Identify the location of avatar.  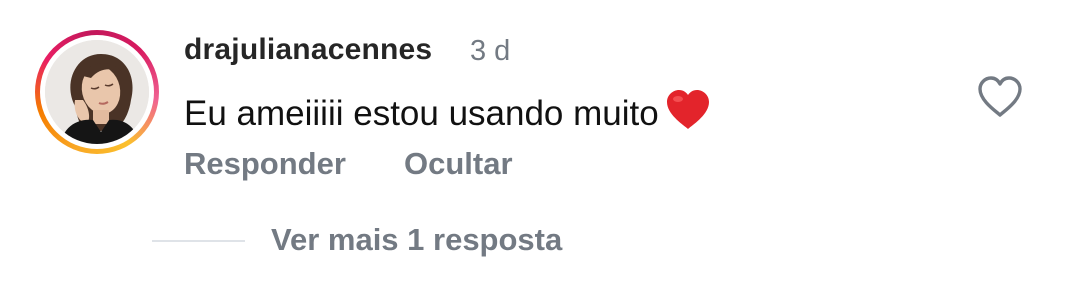
(97, 92).